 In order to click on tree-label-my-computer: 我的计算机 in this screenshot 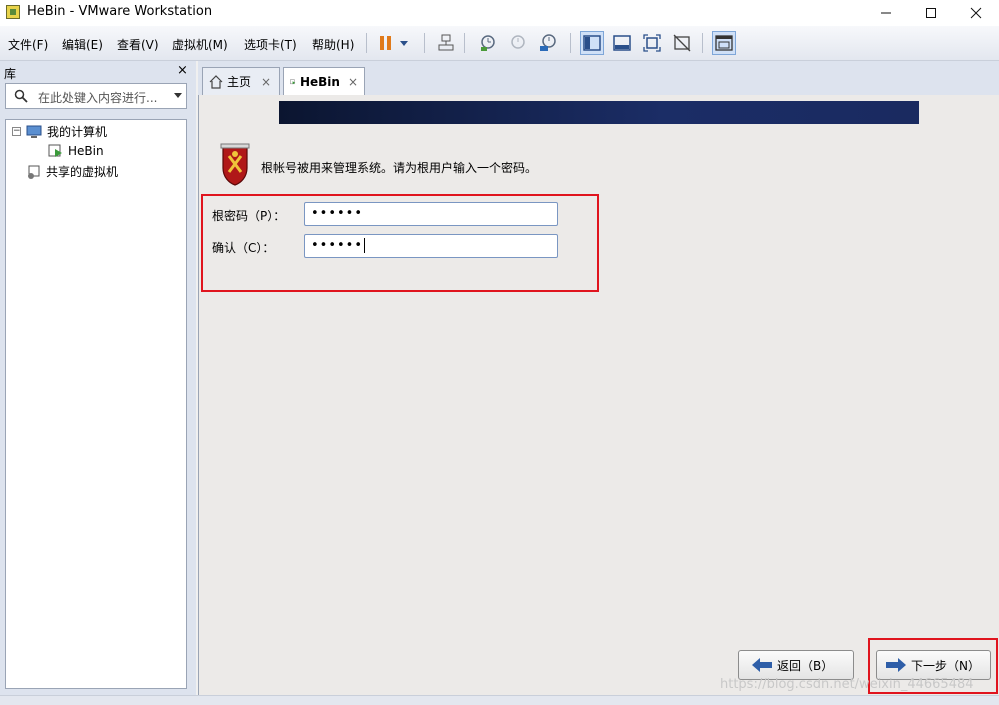, I will do `click(77, 132)`.